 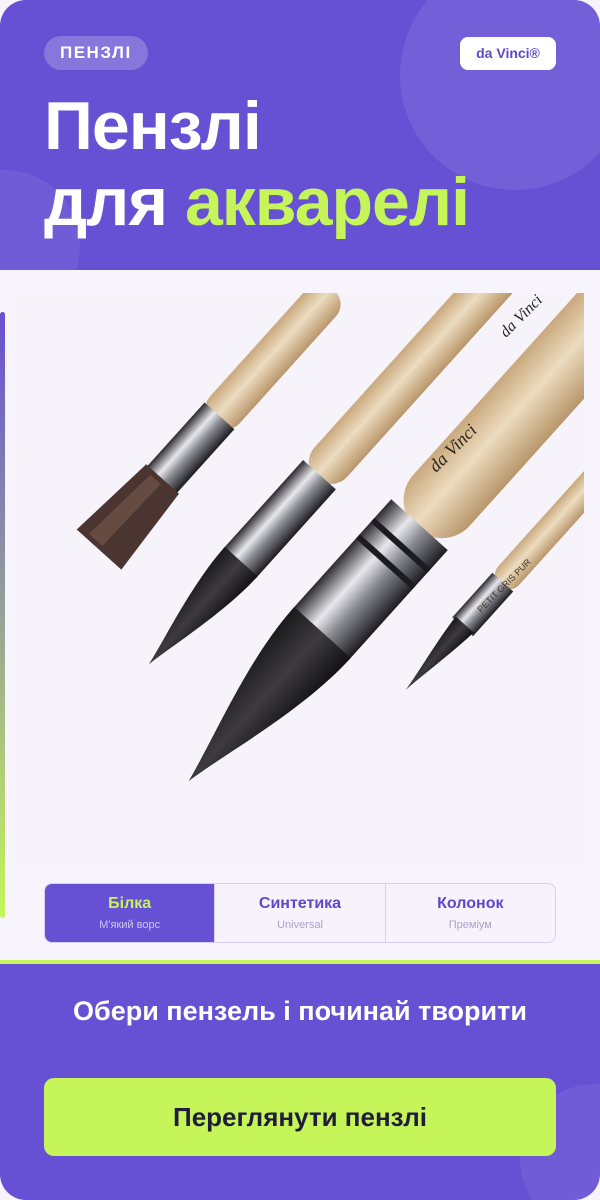 I want to click on tab-kolinsky: Колонок Преміум, so click(x=469, y=913).